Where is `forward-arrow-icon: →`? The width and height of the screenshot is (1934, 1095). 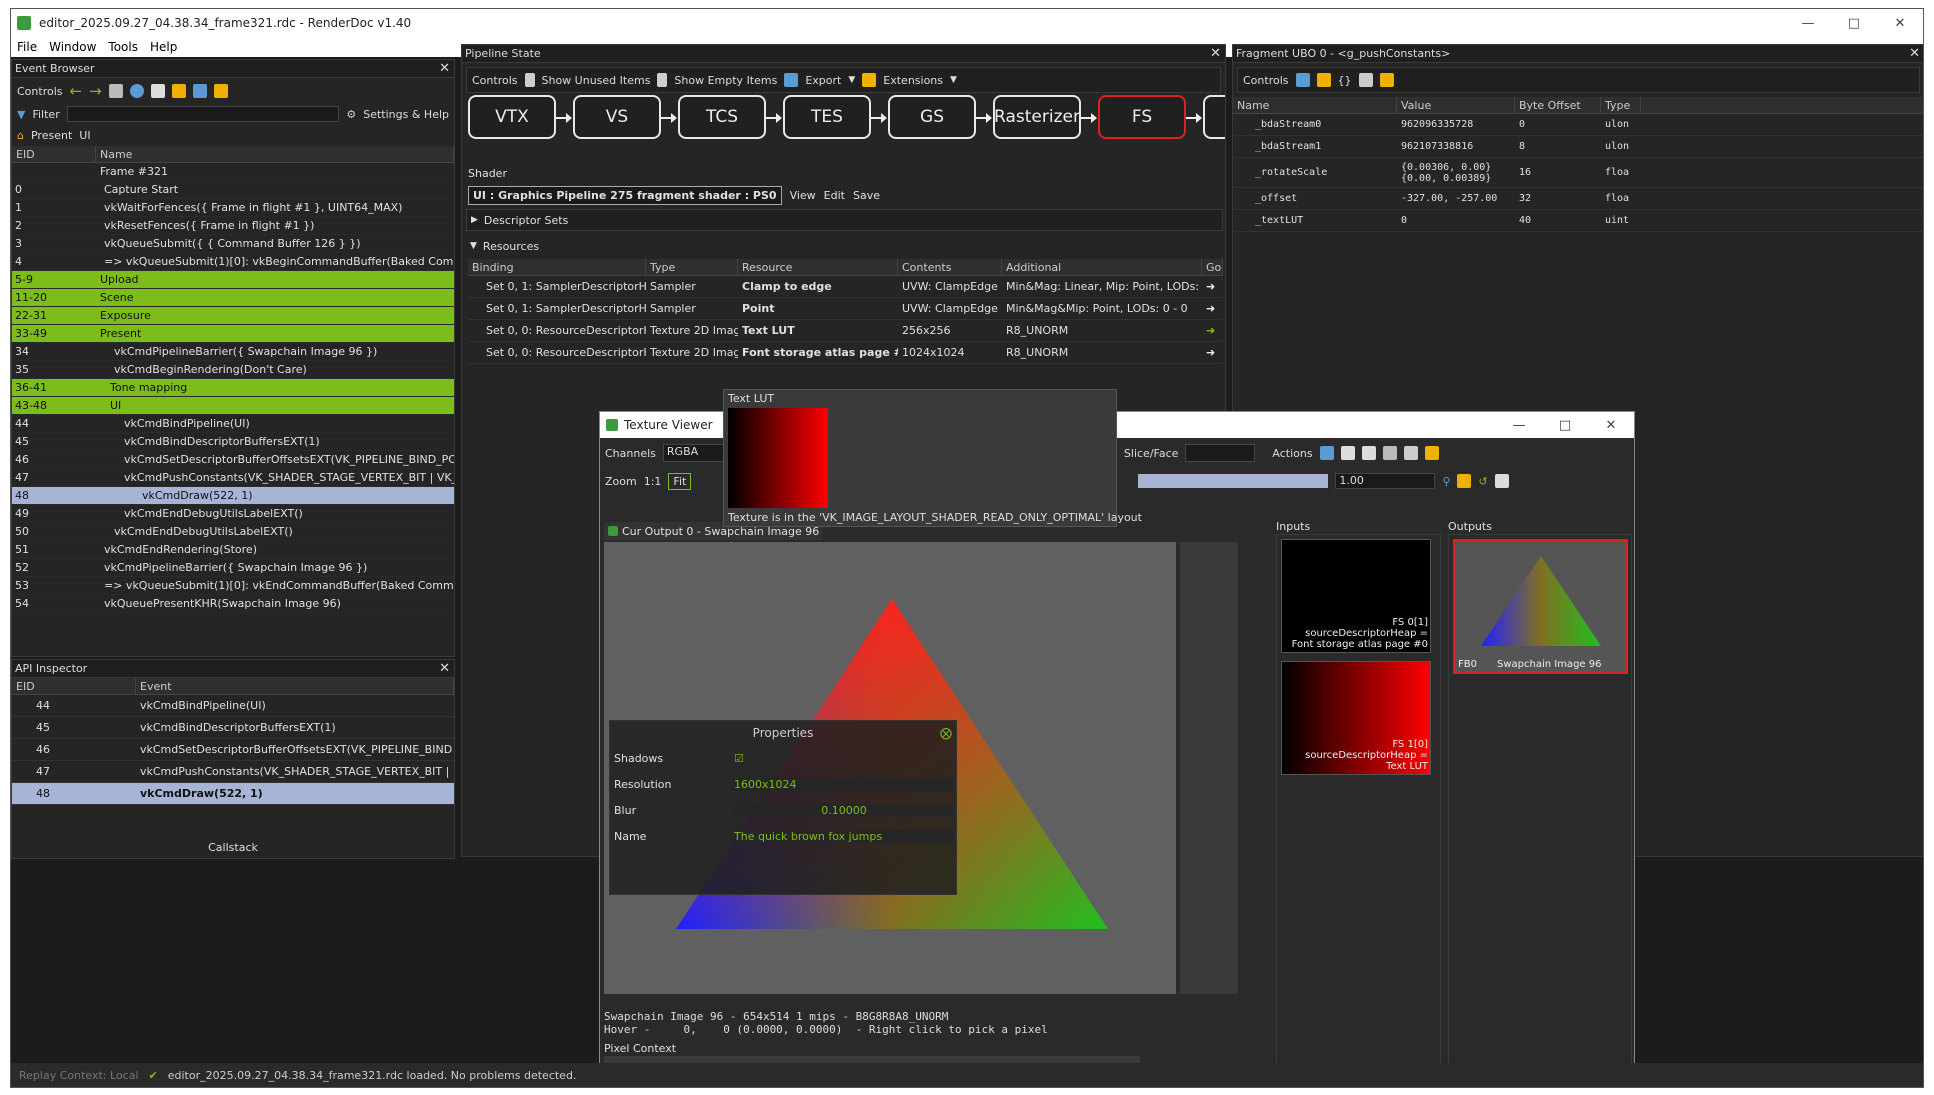 forward-arrow-icon: → is located at coordinates (95, 91).